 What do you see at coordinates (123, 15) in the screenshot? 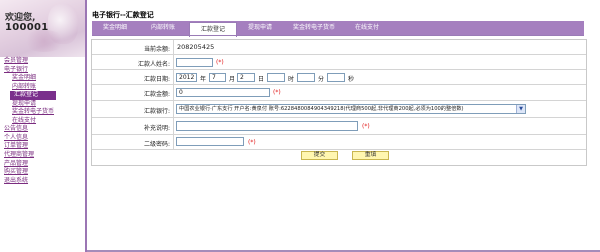
I see `page-title: 电子银行--汇款登记` at bounding box center [123, 15].